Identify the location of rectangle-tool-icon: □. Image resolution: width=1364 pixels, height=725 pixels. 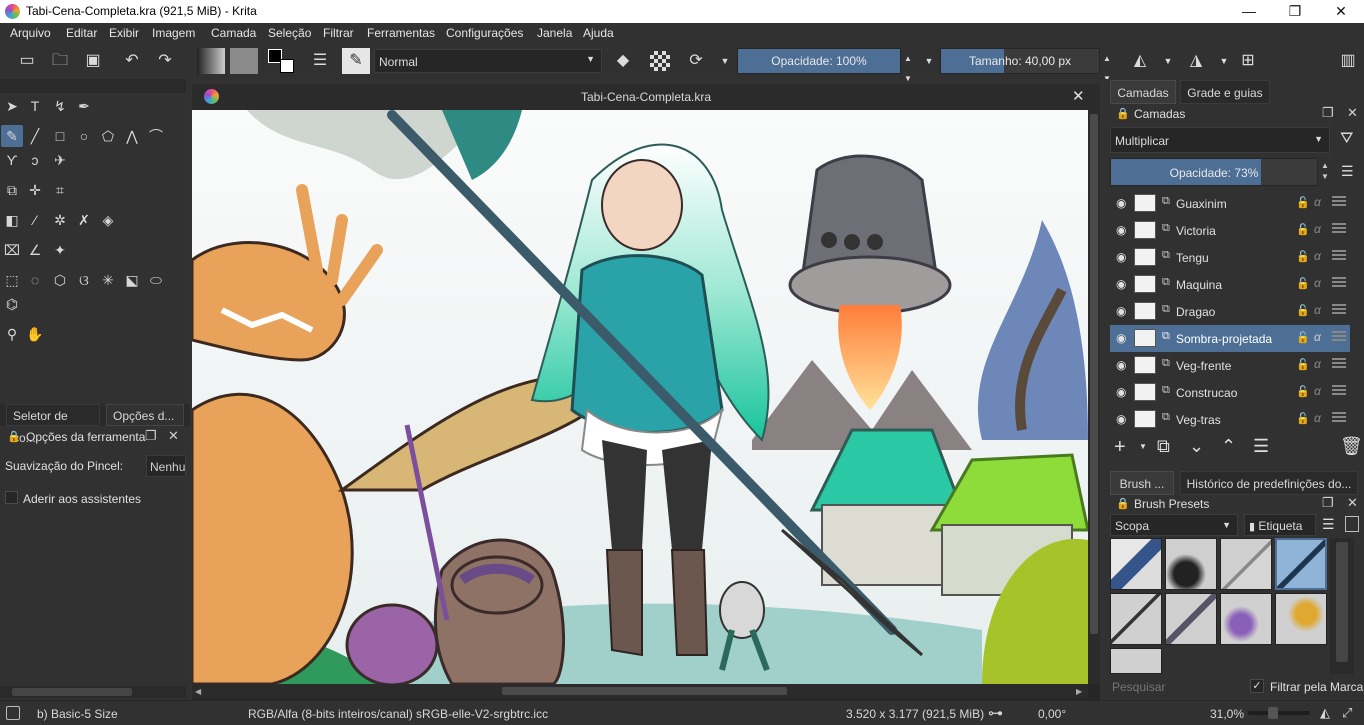
(60, 136).